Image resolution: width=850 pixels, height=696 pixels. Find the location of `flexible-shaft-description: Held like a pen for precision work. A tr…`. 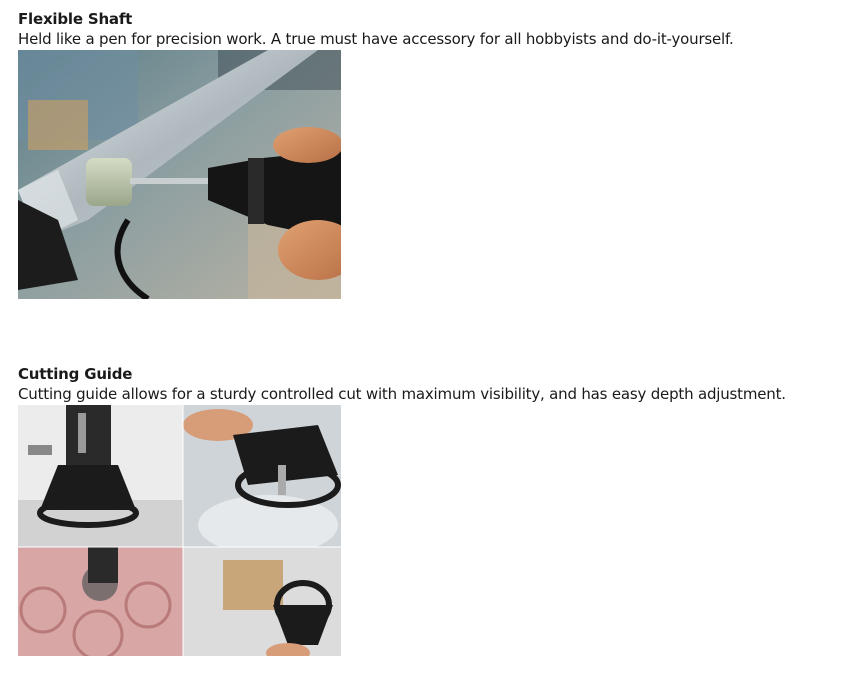

flexible-shaft-description: Held like a pen for precision work. A tr… is located at coordinates (376, 39).